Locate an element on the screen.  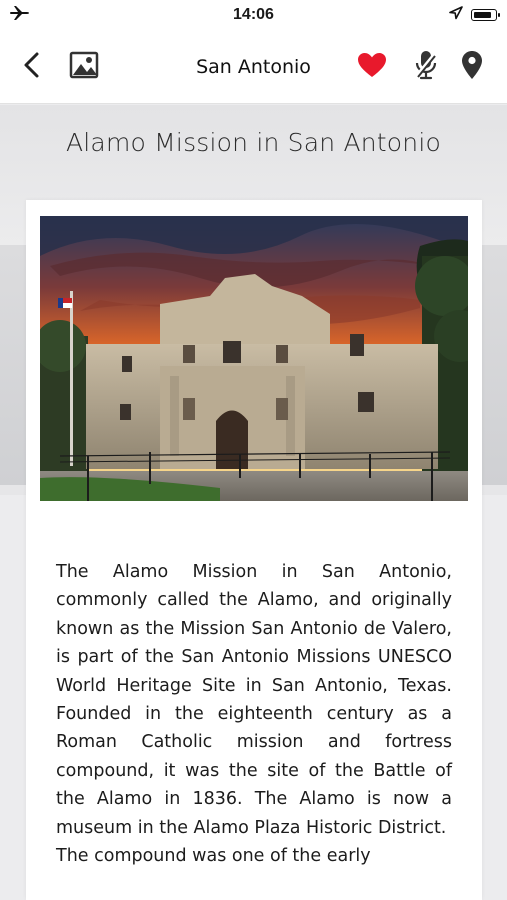
description-paragraph-2: The compound was one of the early is located at coordinates (213, 856).